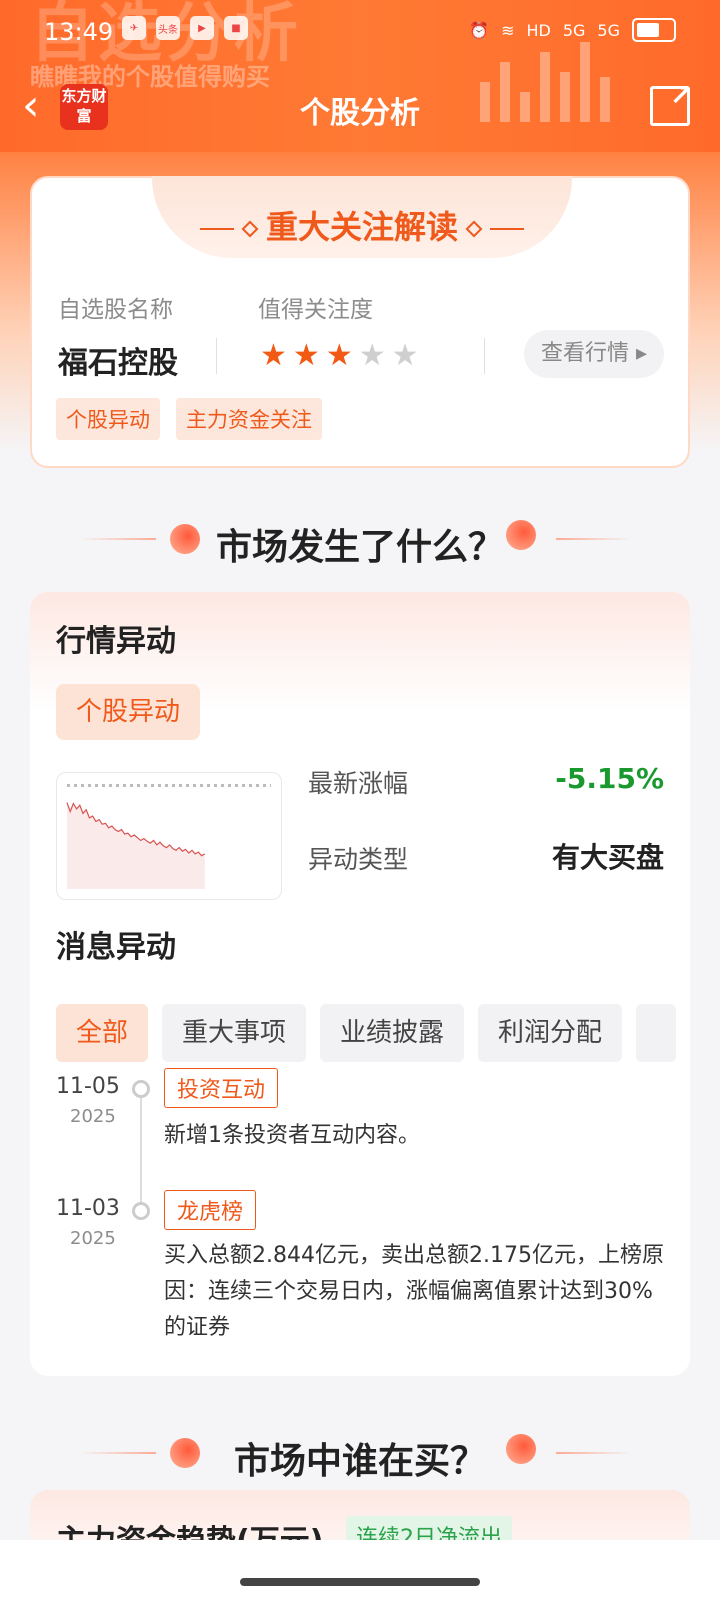 The image size is (720, 1600). I want to click on signal-icon-1: 5G, so click(574, 30).